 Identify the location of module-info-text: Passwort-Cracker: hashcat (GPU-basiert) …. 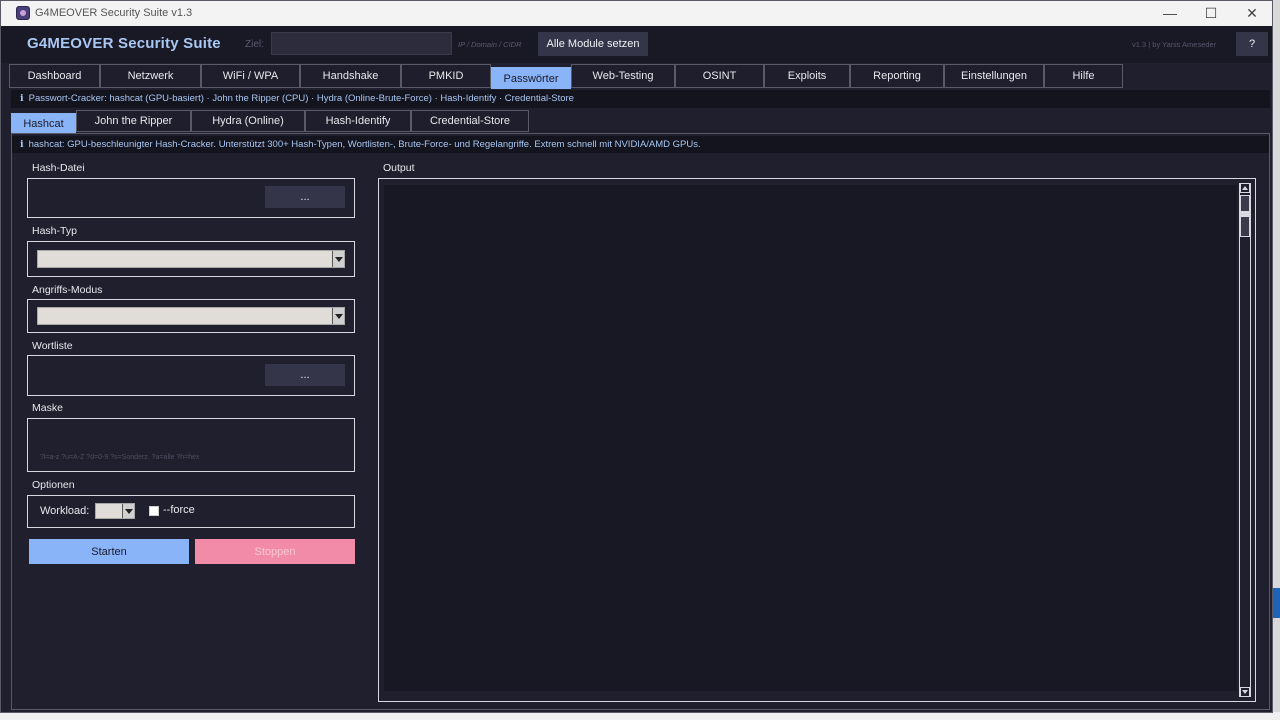
(301, 98).